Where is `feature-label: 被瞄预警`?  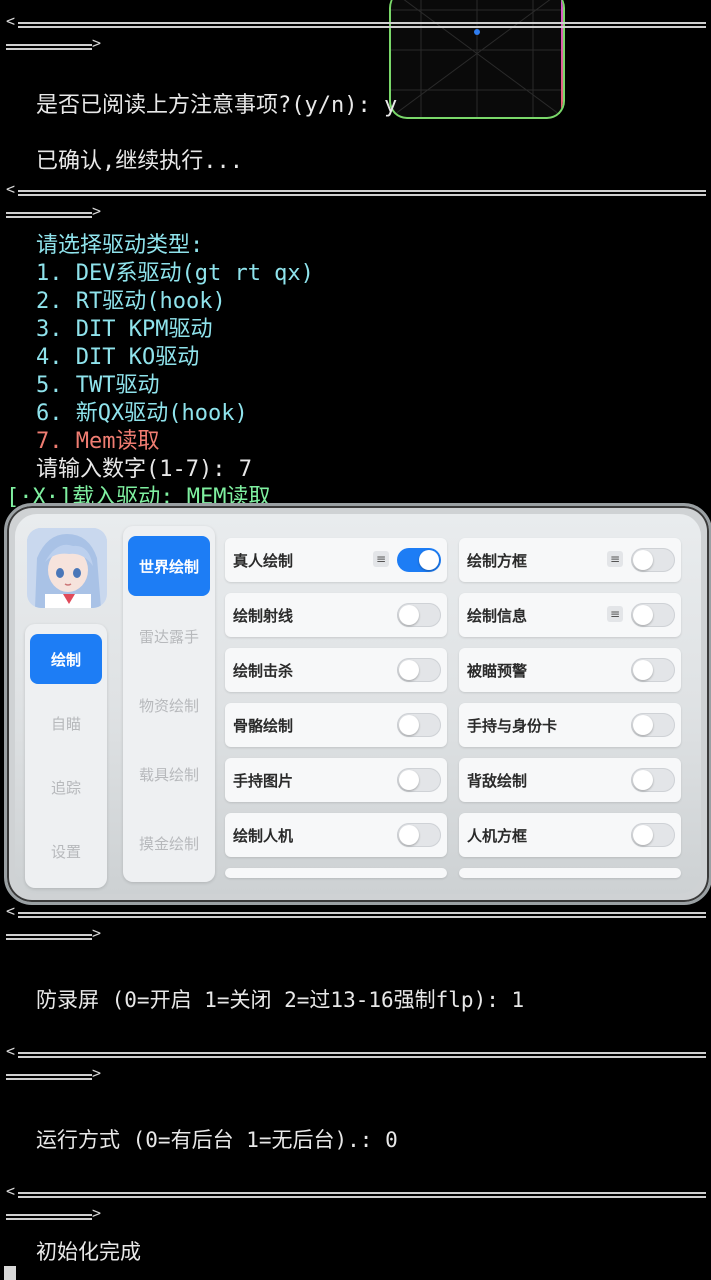
feature-label: 被瞄预警 is located at coordinates (497, 671).